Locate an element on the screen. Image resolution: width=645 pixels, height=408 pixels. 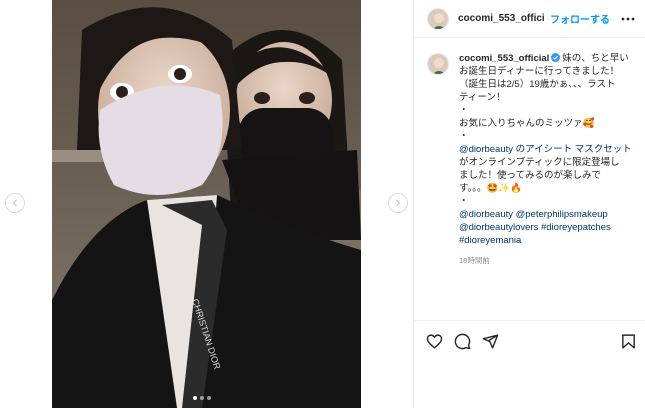
caption-username: cocomi_553_official is located at coordinates (504, 58).